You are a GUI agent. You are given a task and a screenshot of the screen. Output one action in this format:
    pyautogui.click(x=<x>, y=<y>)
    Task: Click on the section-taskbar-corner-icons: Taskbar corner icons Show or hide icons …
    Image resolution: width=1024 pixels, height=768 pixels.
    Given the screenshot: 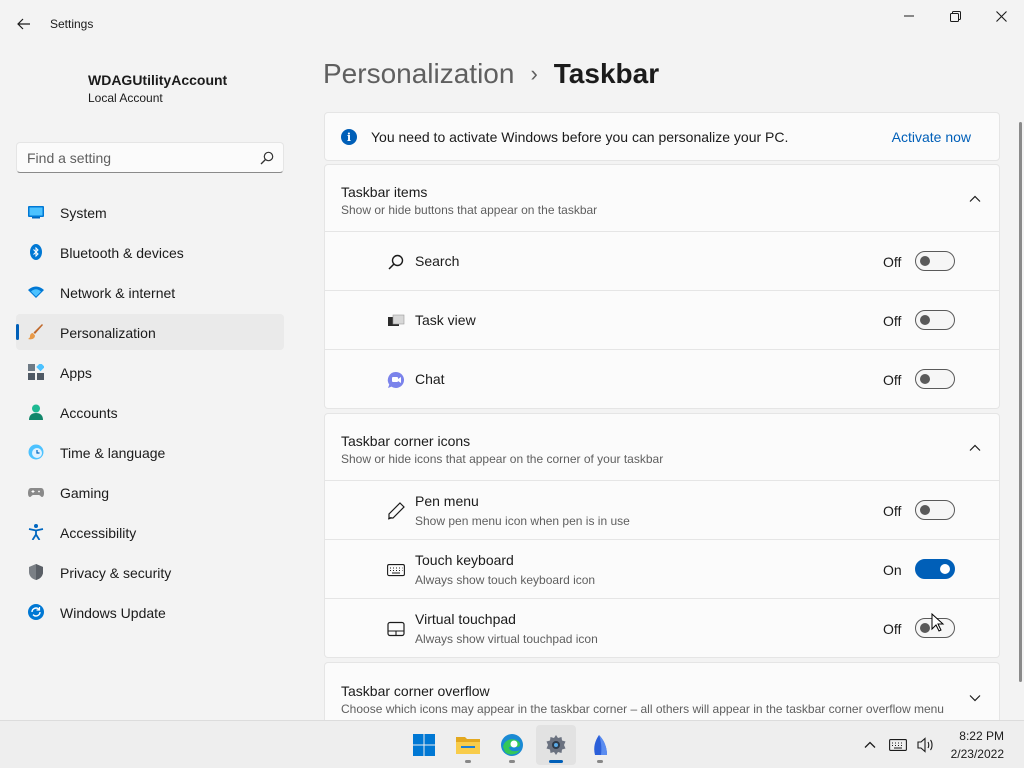 What is the action you would take?
    pyautogui.click(x=662, y=447)
    